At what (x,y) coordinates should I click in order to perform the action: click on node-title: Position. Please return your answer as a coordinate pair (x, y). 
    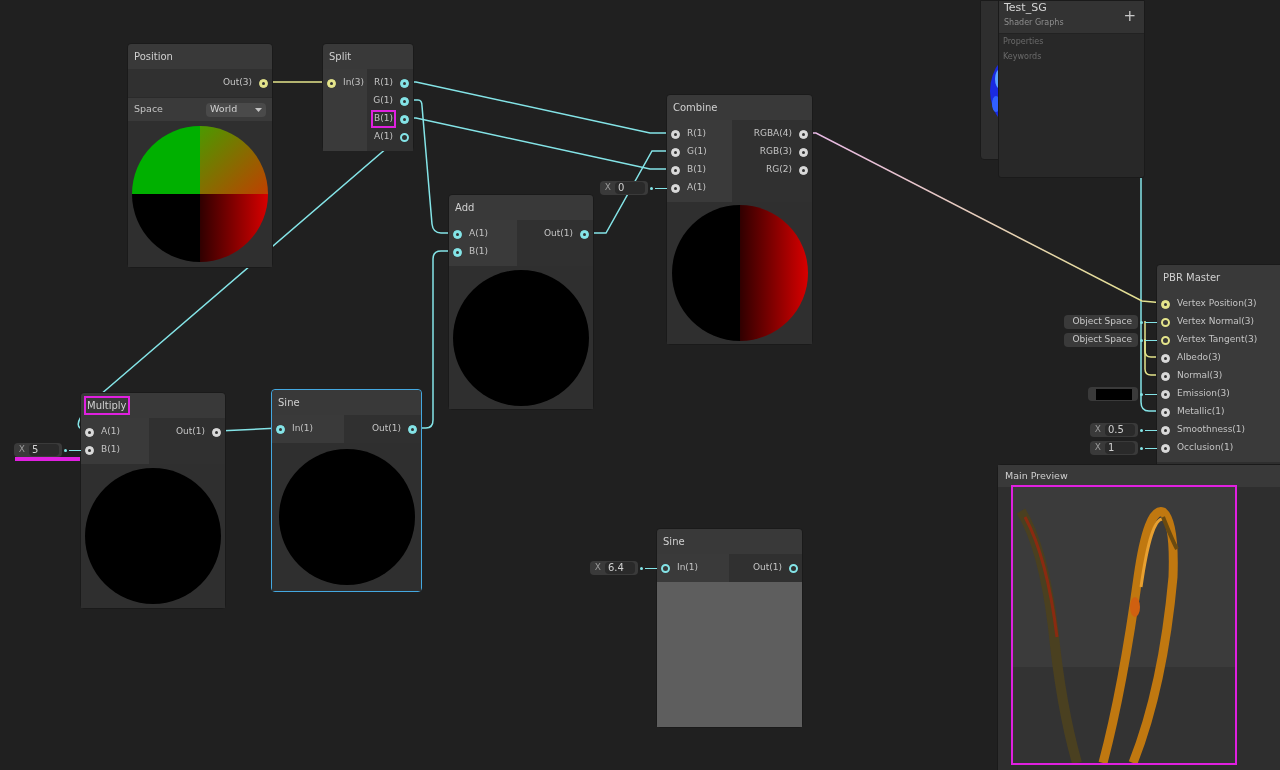
    Looking at the image, I should click on (153, 57).